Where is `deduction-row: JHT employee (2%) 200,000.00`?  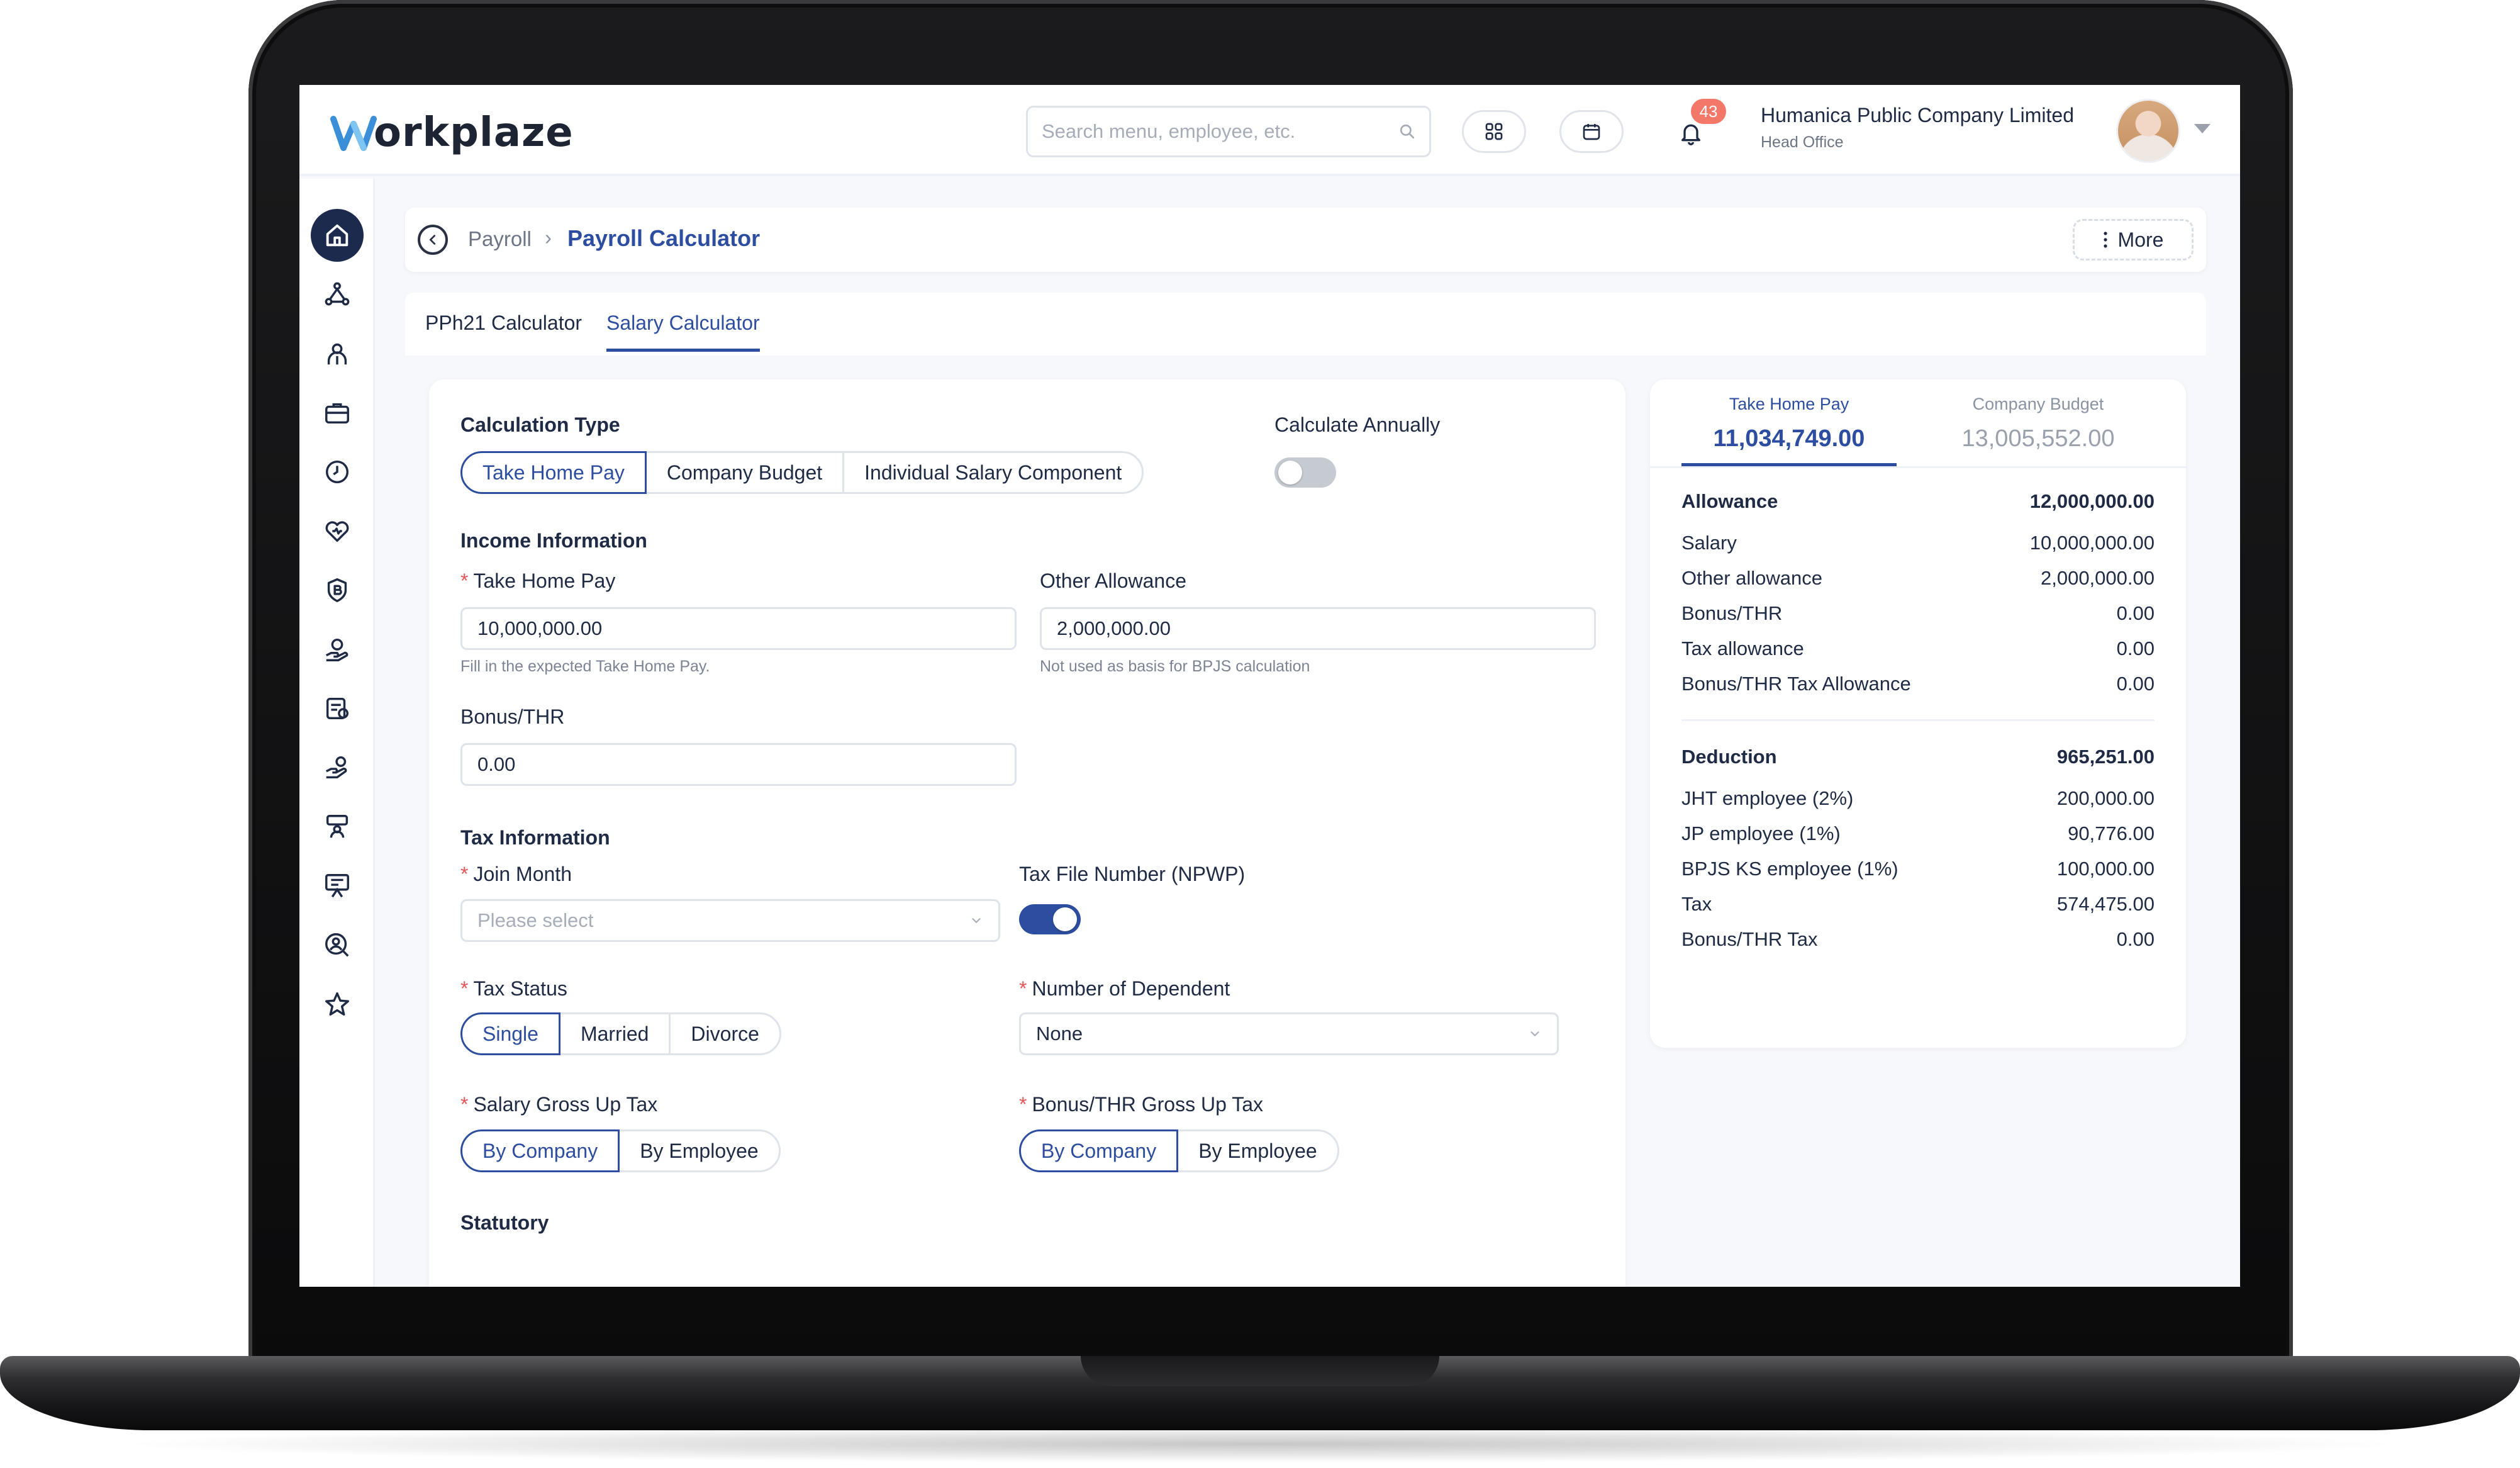 deduction-row: JHT employee (2%) 200,000.00 is located at coordinates (1918, 798).